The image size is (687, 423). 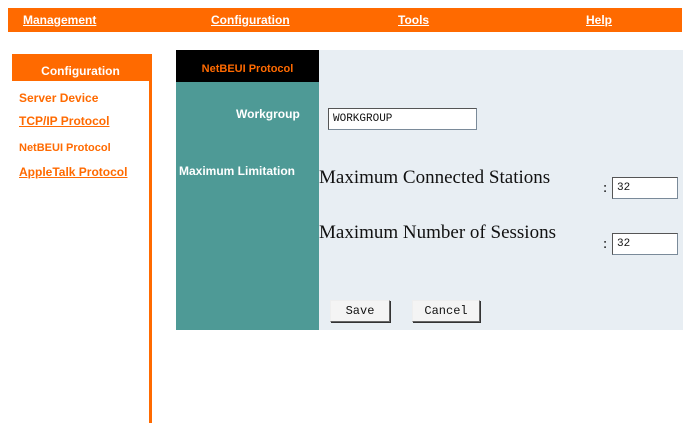 I want to click on max-stations-colon: :, so click(x=605, y=188).